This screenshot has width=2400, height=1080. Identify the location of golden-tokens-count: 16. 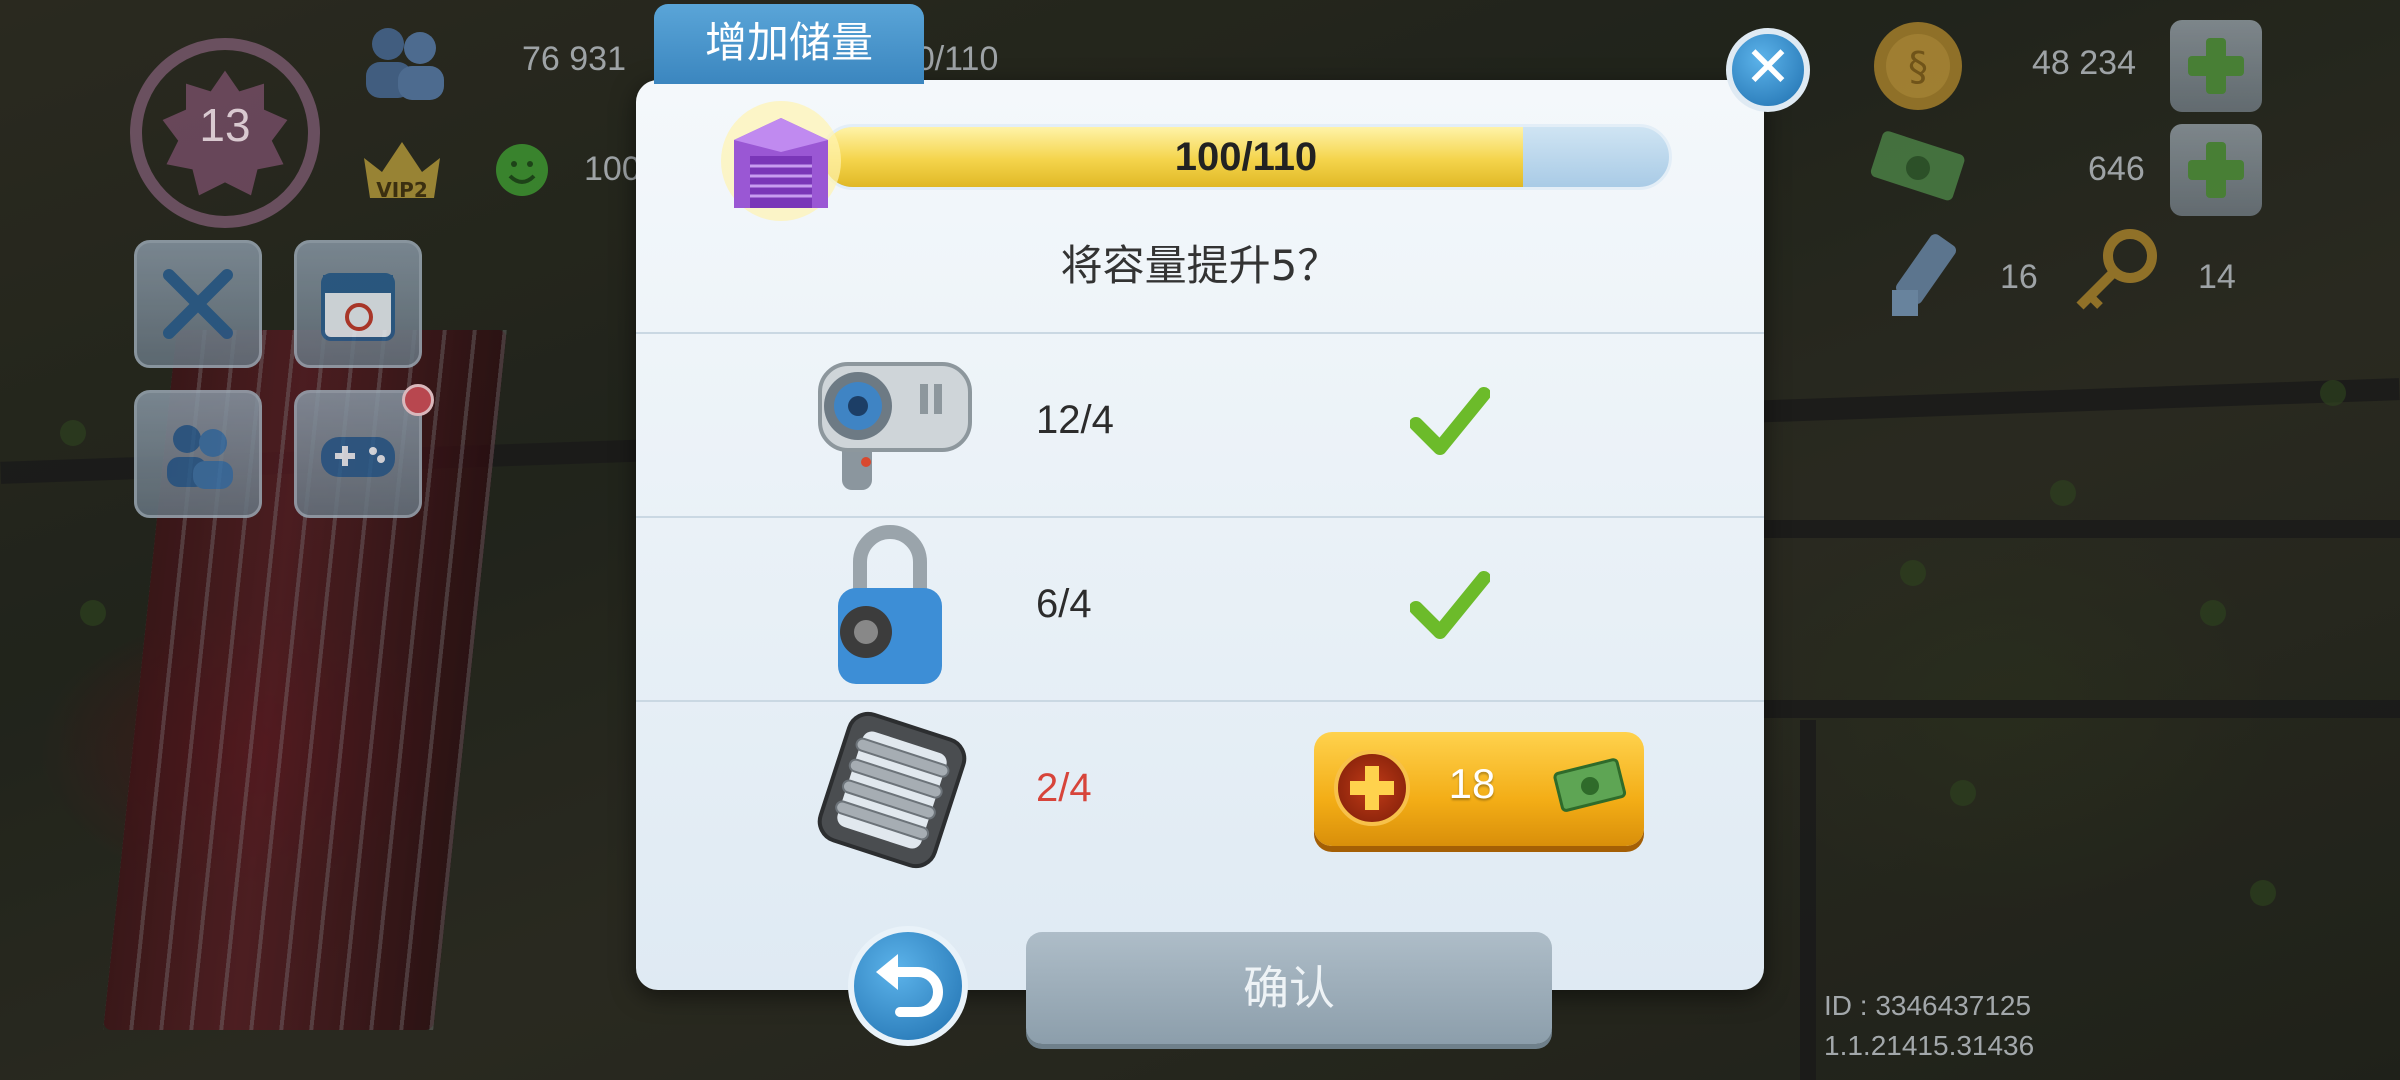
(2019, 277).